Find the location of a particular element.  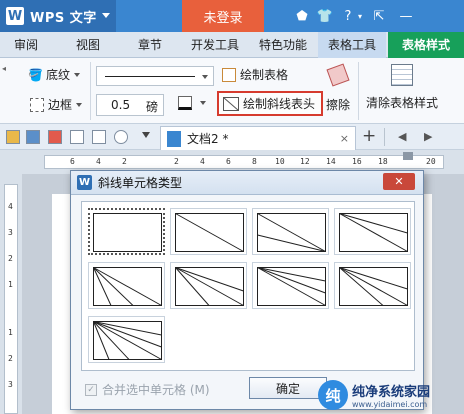

draw-diagonal-header-button: 绘制斜线表头 is located at coordinates (270, 103).